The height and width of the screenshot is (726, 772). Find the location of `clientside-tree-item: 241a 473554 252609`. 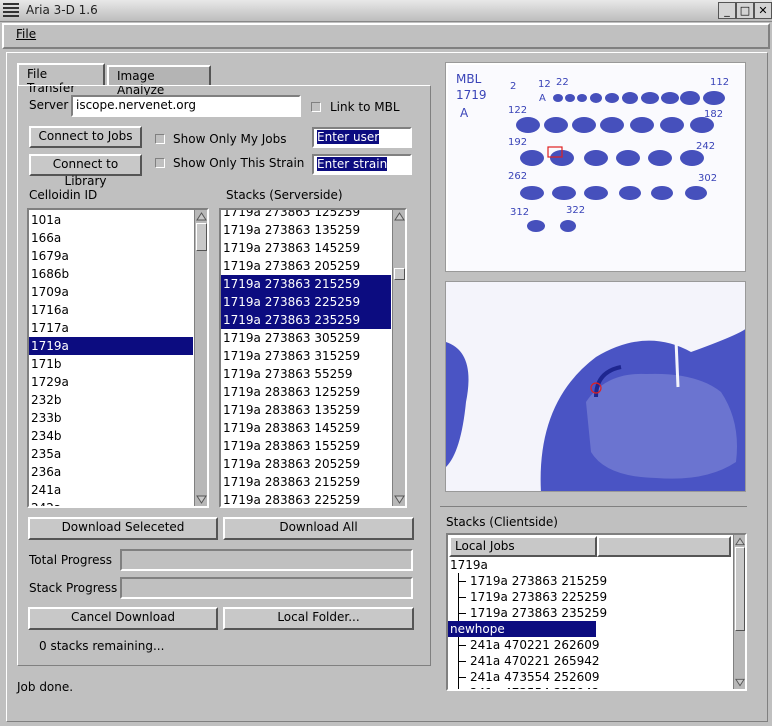

clientside-tree-item: 241a 473554 252609 is located at coordinates (591, 677).